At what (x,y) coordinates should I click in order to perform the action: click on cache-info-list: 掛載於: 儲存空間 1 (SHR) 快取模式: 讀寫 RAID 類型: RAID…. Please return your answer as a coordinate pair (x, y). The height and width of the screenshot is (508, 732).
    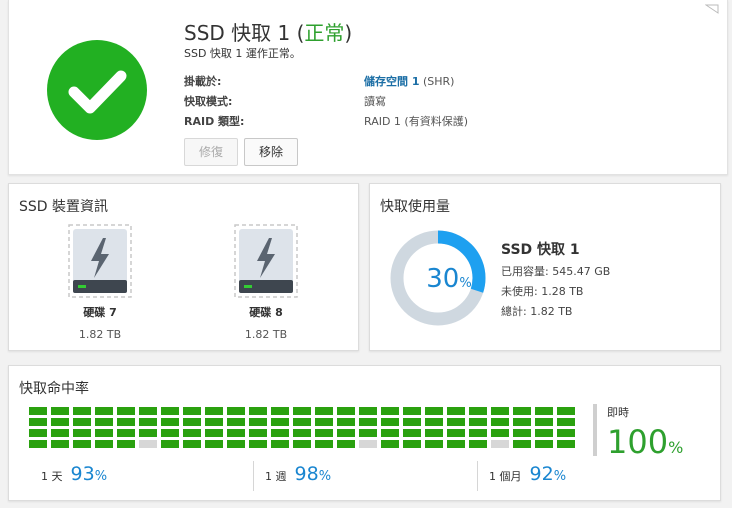
    Looking at the image, I should click on (326, 102).